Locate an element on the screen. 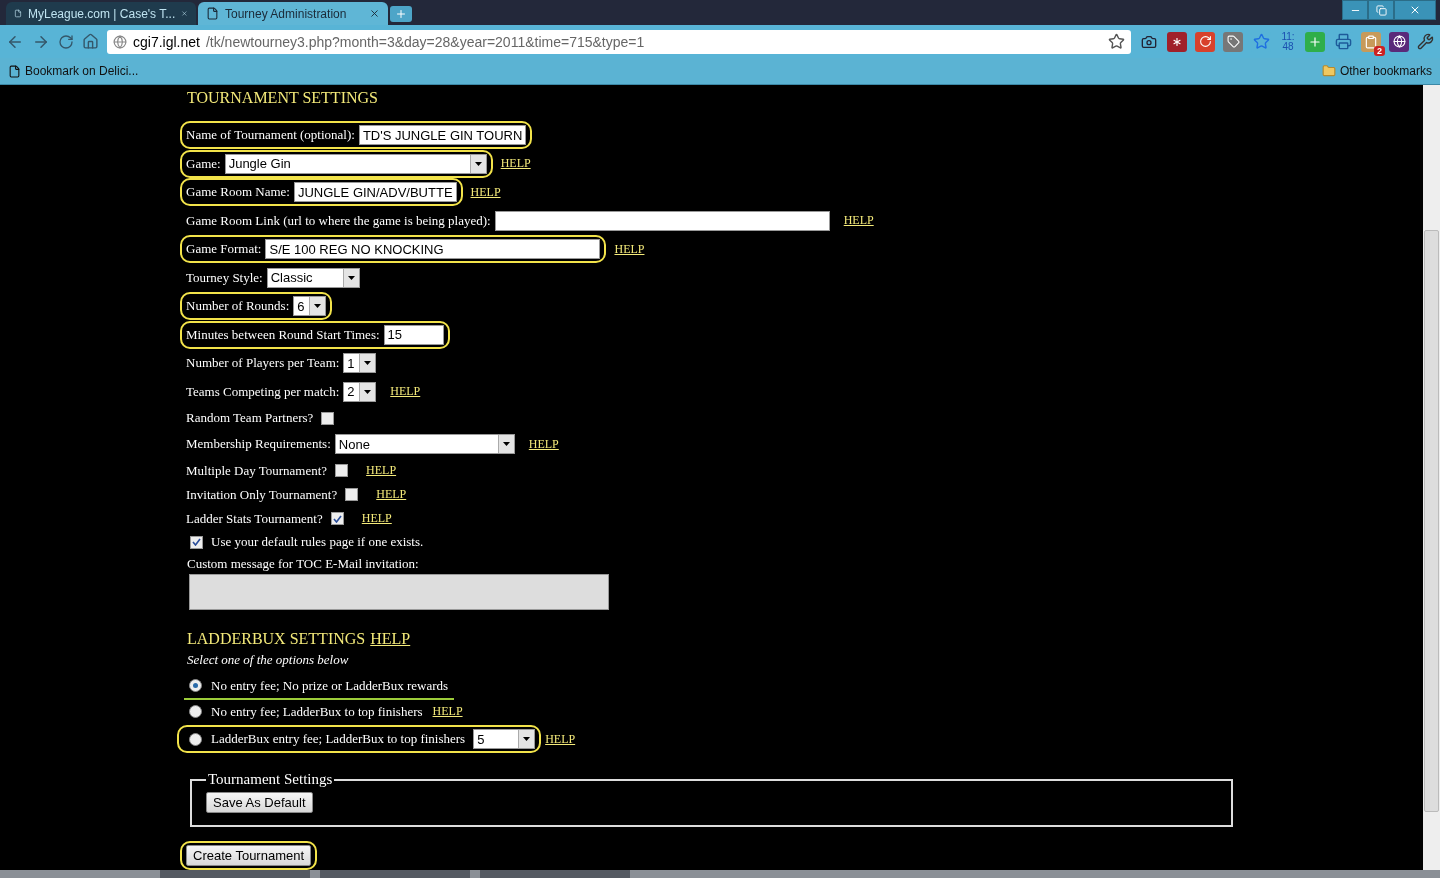 The width and height of the screenshot is (1440, 878). plus-icon is located at coordinates (401, 14).